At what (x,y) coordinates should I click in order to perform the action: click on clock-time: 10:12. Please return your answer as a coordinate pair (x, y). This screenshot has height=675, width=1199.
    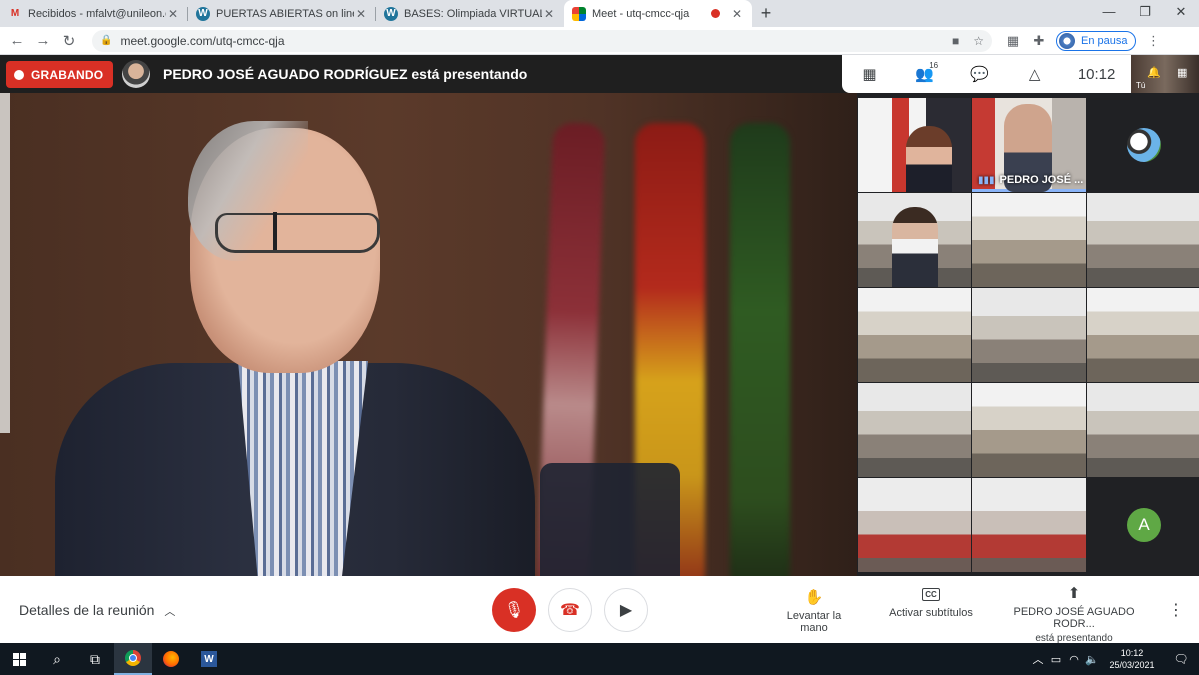
    Looking at the image, I should click on (1132, 653).